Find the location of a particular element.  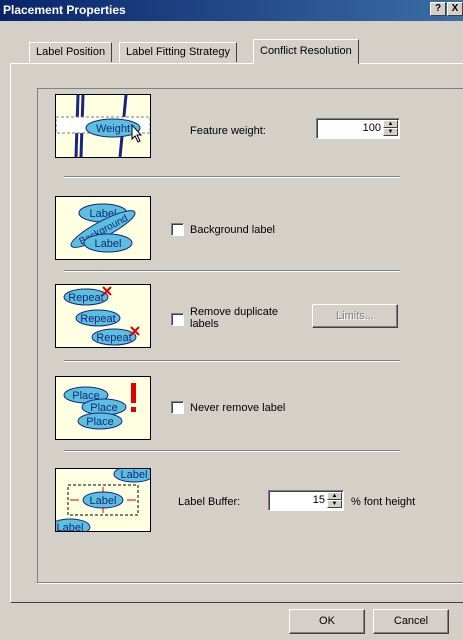

ok-button: OK is located at coordinates (327, 621).